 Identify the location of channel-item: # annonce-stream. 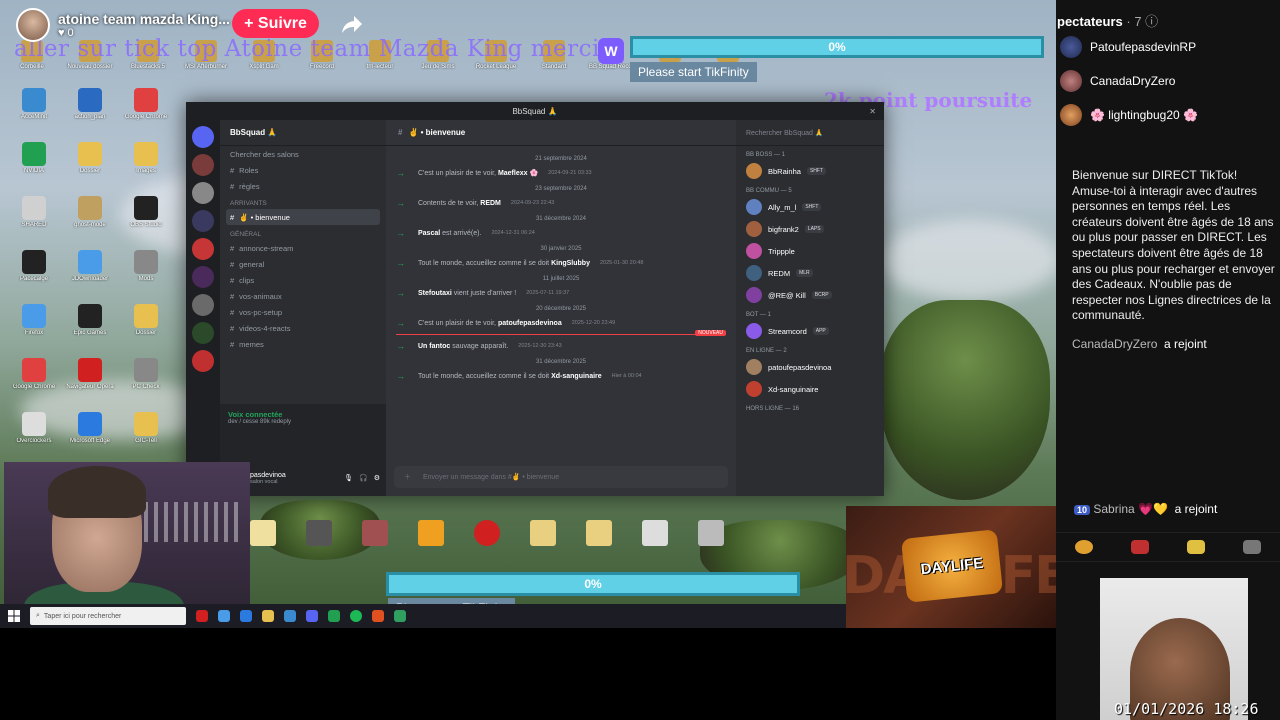
(303, 248).